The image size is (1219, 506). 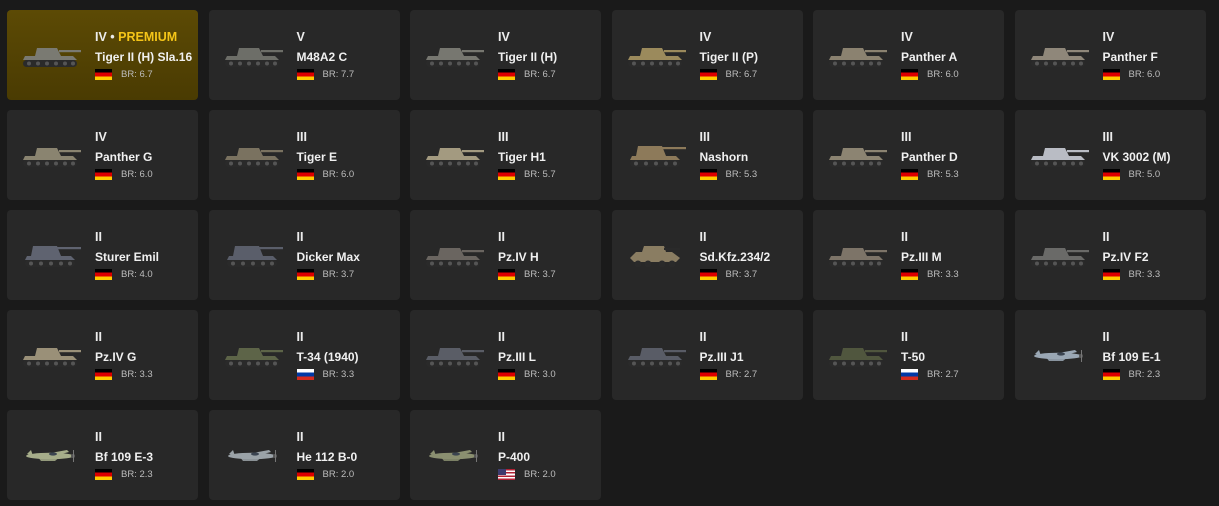 I want to click on vehicle-name: Panther A, so click(x=929, y=57).